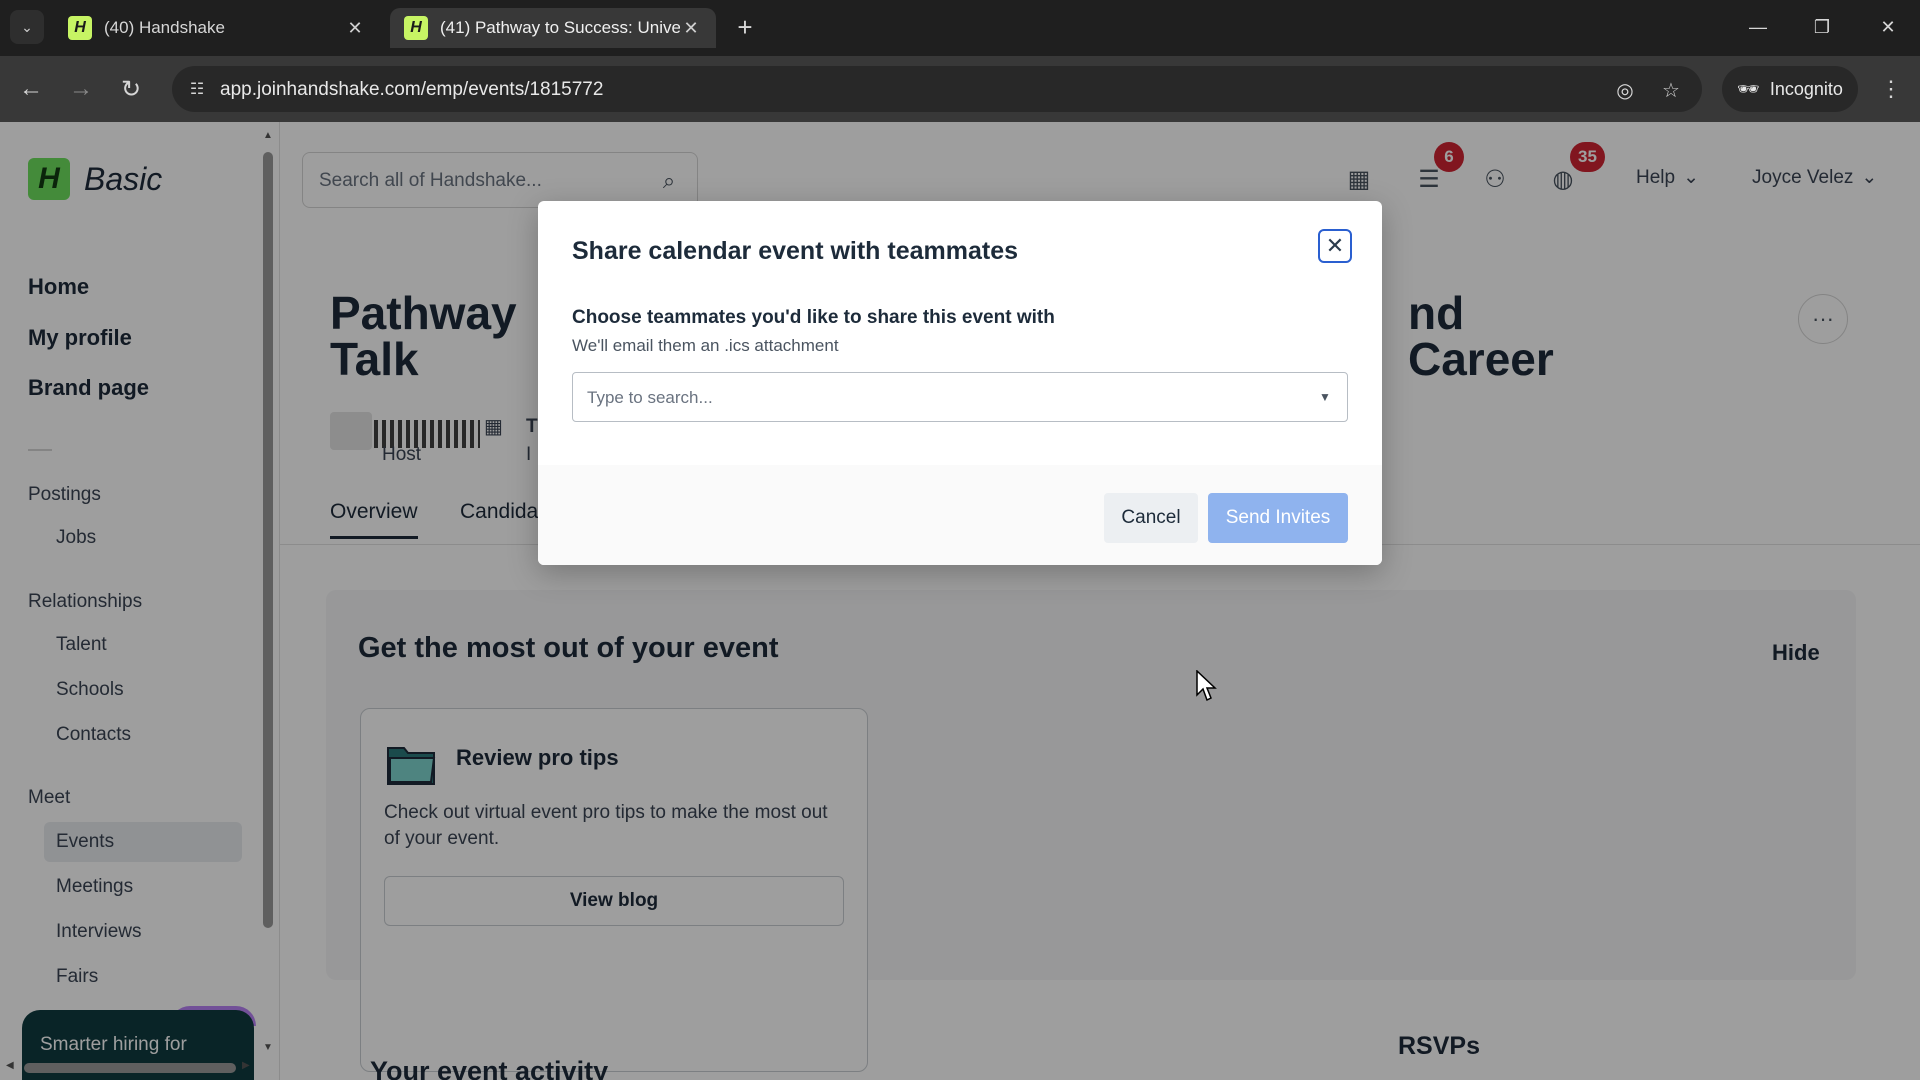 The width and height of the screenshot is (1920, 1080). What do you see at coordinates (960, 515) in the screenshot?
I see `modal-footer: Cancel Send Invites` at bounding box center [960, 515].